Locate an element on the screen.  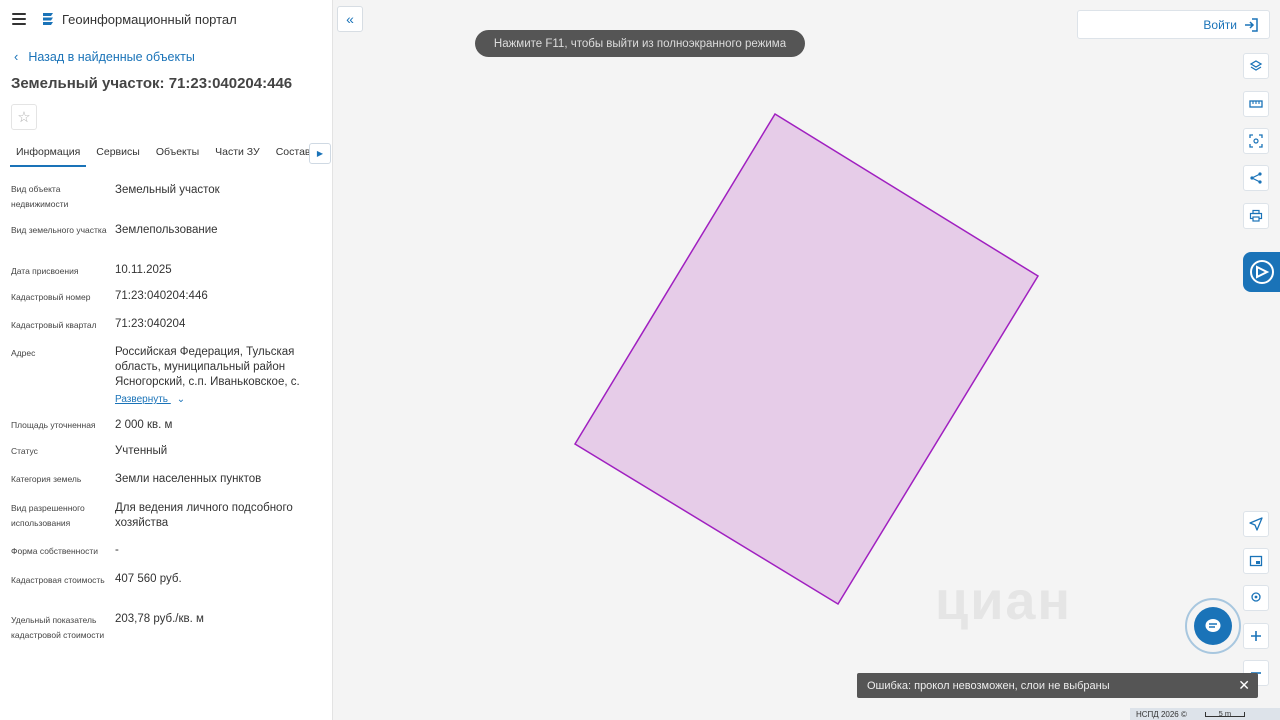
property-value: 10.11.2025 is located at coordinates (143, 270).